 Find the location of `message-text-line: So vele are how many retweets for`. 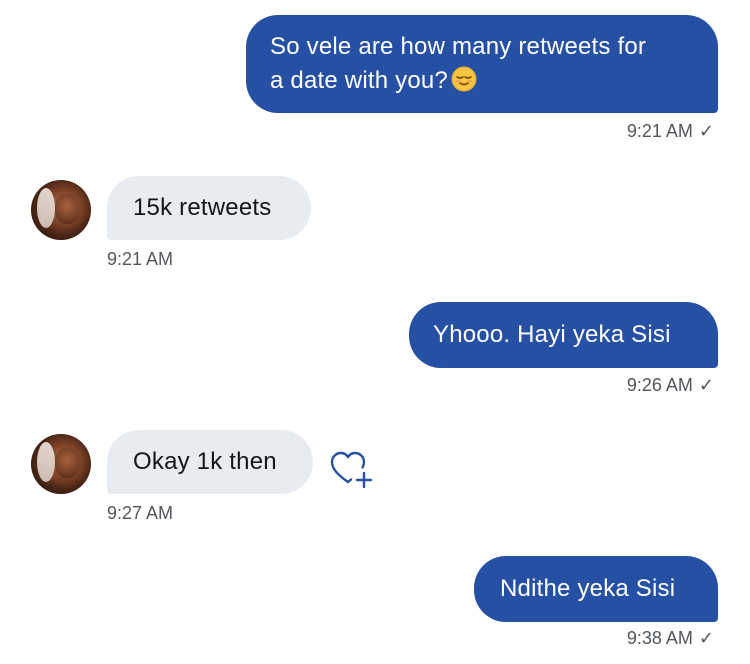

message-text-line: So vele are how many retweets for is located at coordinates (458, 46).